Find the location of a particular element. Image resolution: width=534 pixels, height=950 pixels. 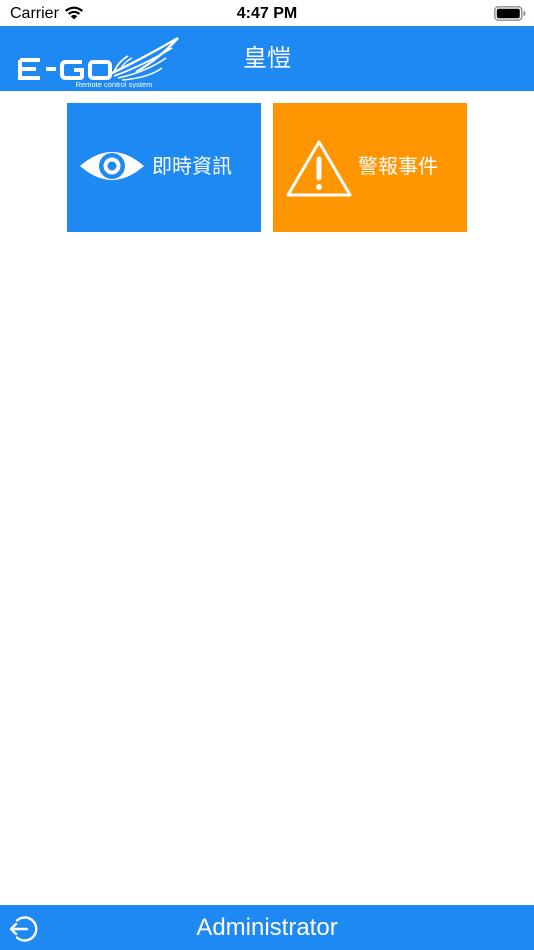

nav-bar: Remote control system 皇愷 is located at coordinates (267, 58).